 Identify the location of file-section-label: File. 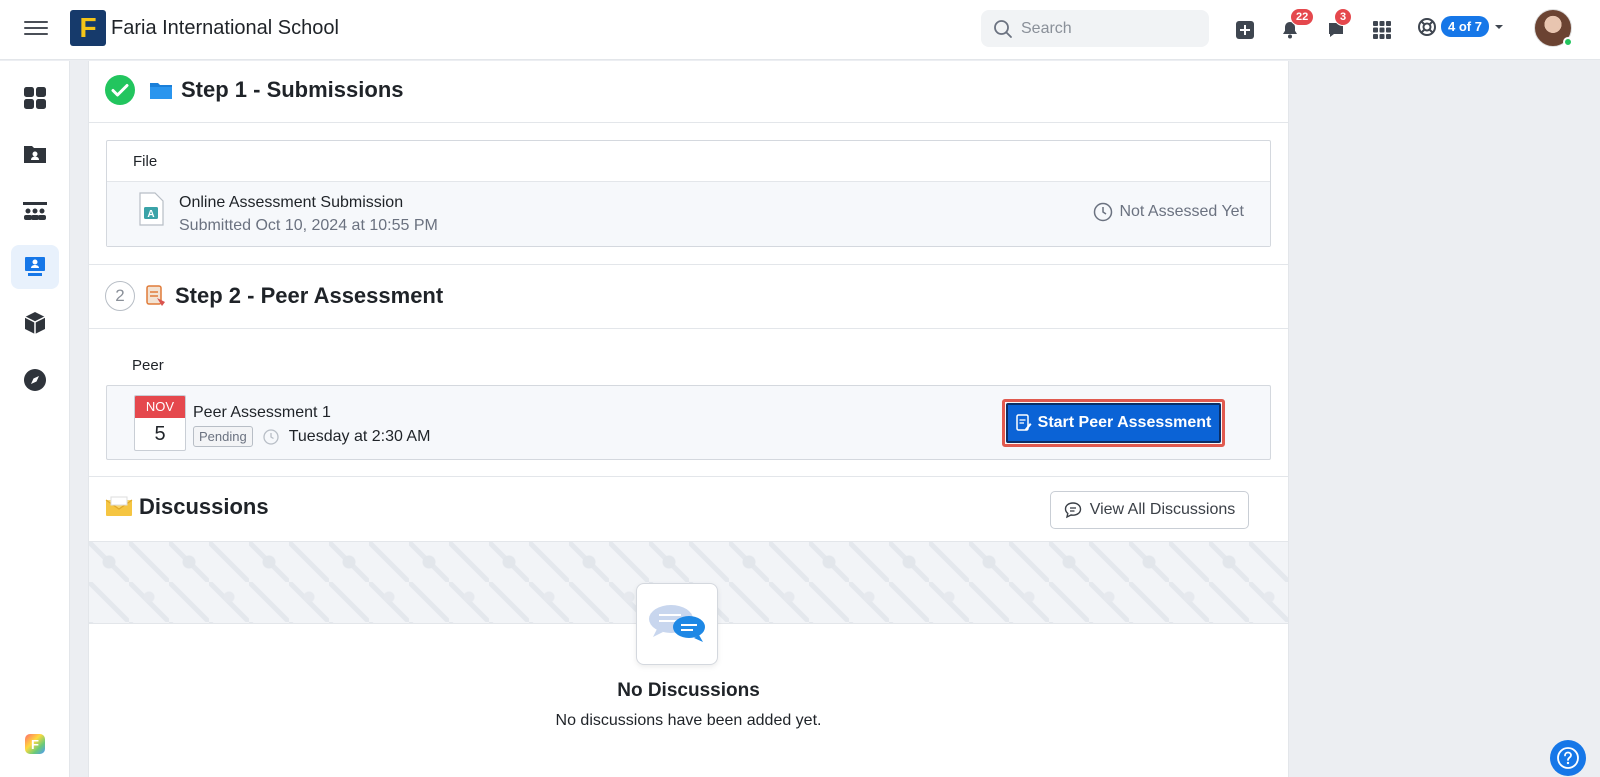
(145, 161).